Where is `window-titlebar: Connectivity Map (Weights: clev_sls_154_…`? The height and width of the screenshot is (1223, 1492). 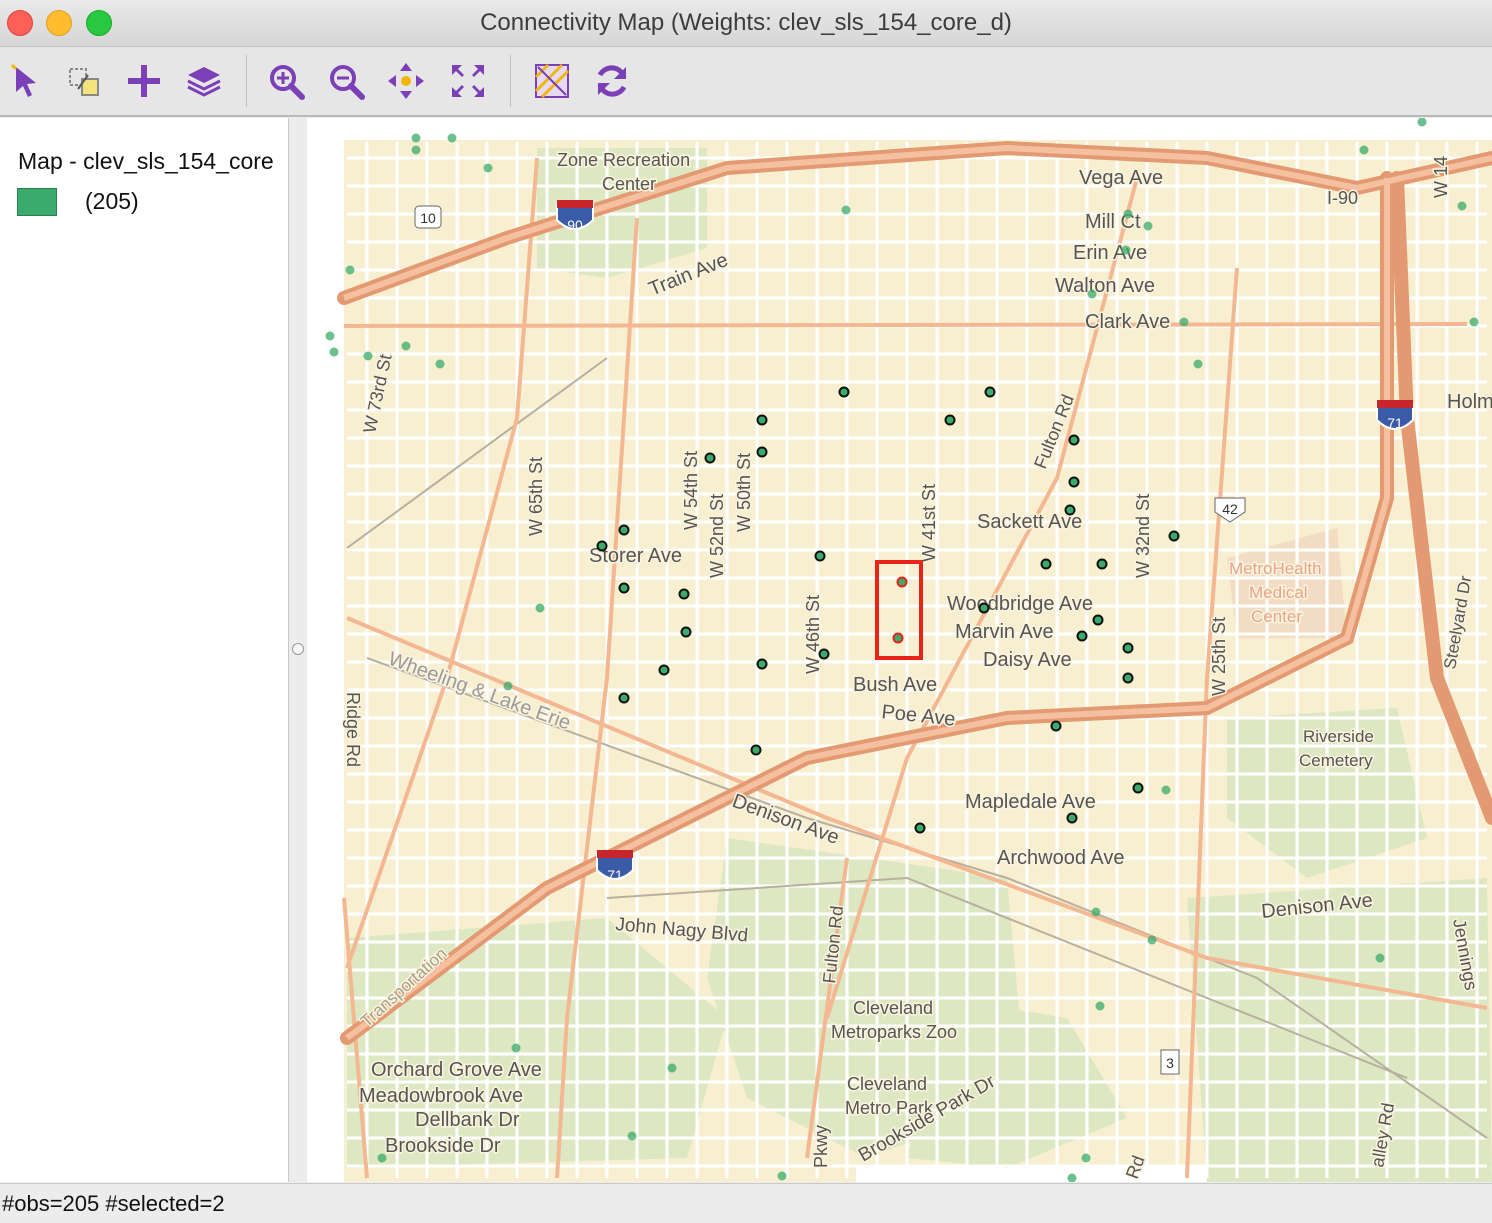 window-titlebar: Connectivity Map (Weights: clev_sls_154_… is located at coordinates (746, 23).